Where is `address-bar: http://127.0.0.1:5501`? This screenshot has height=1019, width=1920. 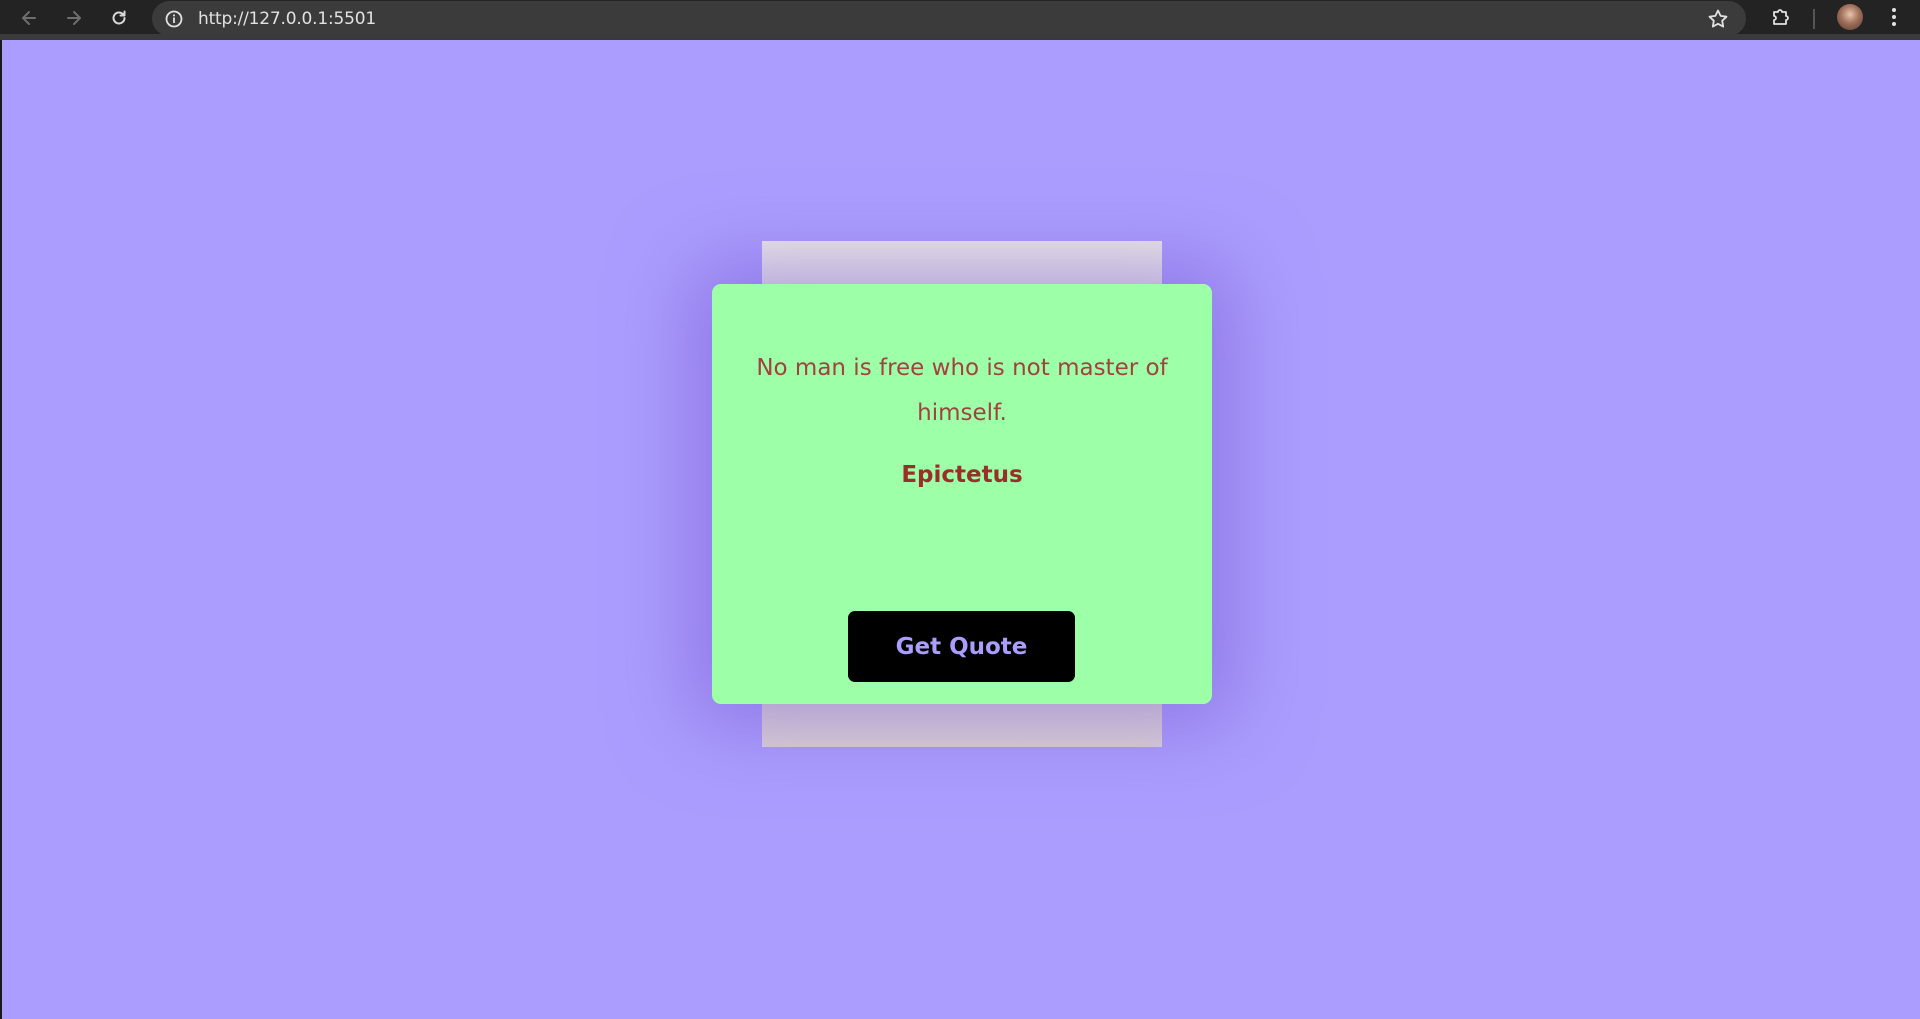 address-bar: http://127.0.0.1:5501 is located at coordinates (949, 18).